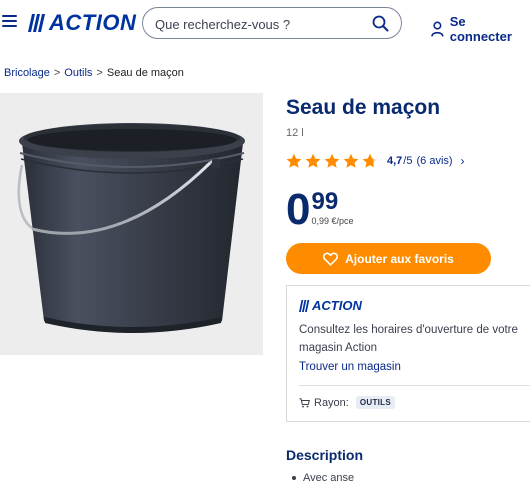  I want to click on heart-icon, so click(331, 259).